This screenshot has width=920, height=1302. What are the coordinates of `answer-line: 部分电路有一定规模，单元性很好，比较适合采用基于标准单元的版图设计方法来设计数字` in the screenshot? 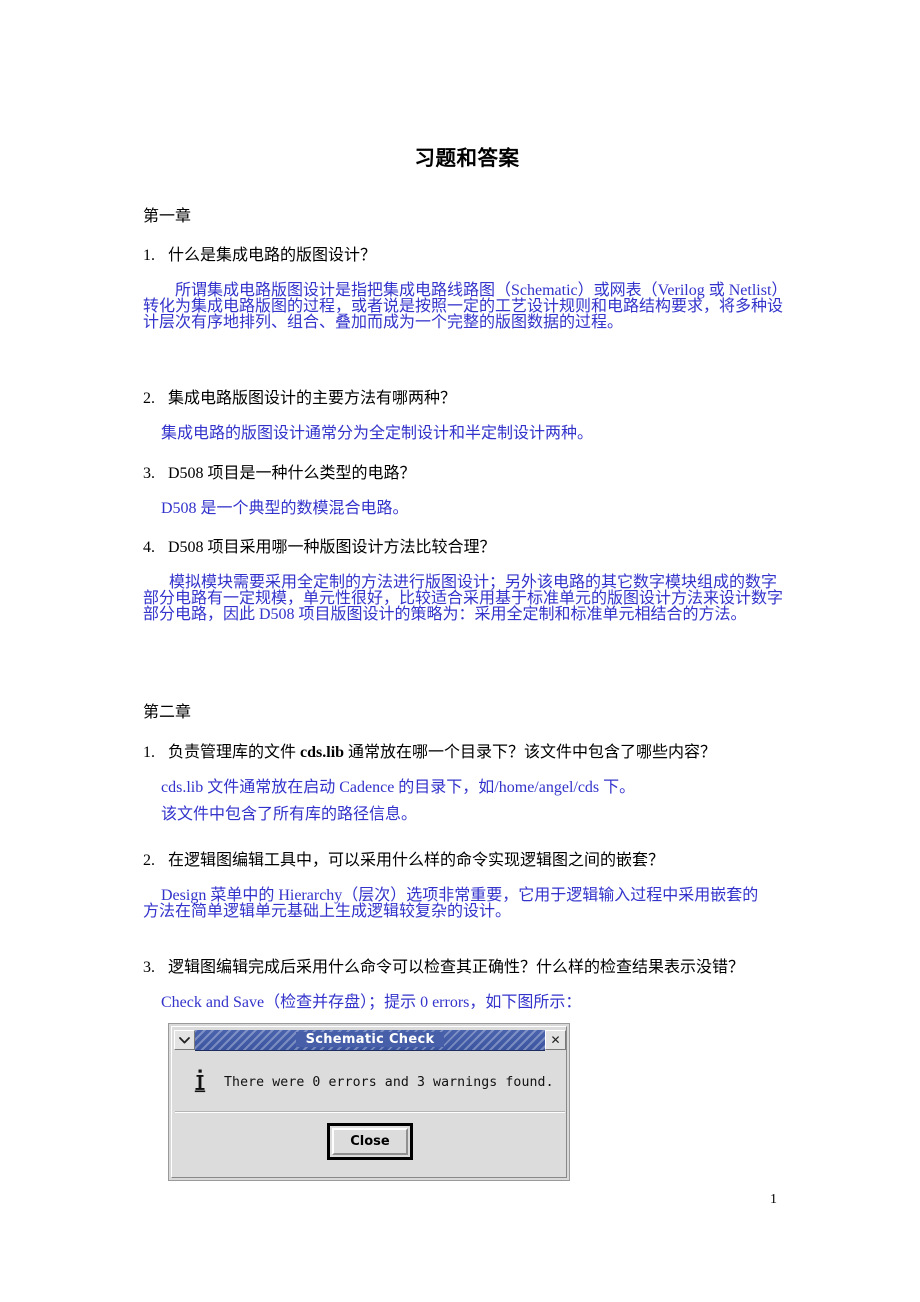 It's located at (463, 598).